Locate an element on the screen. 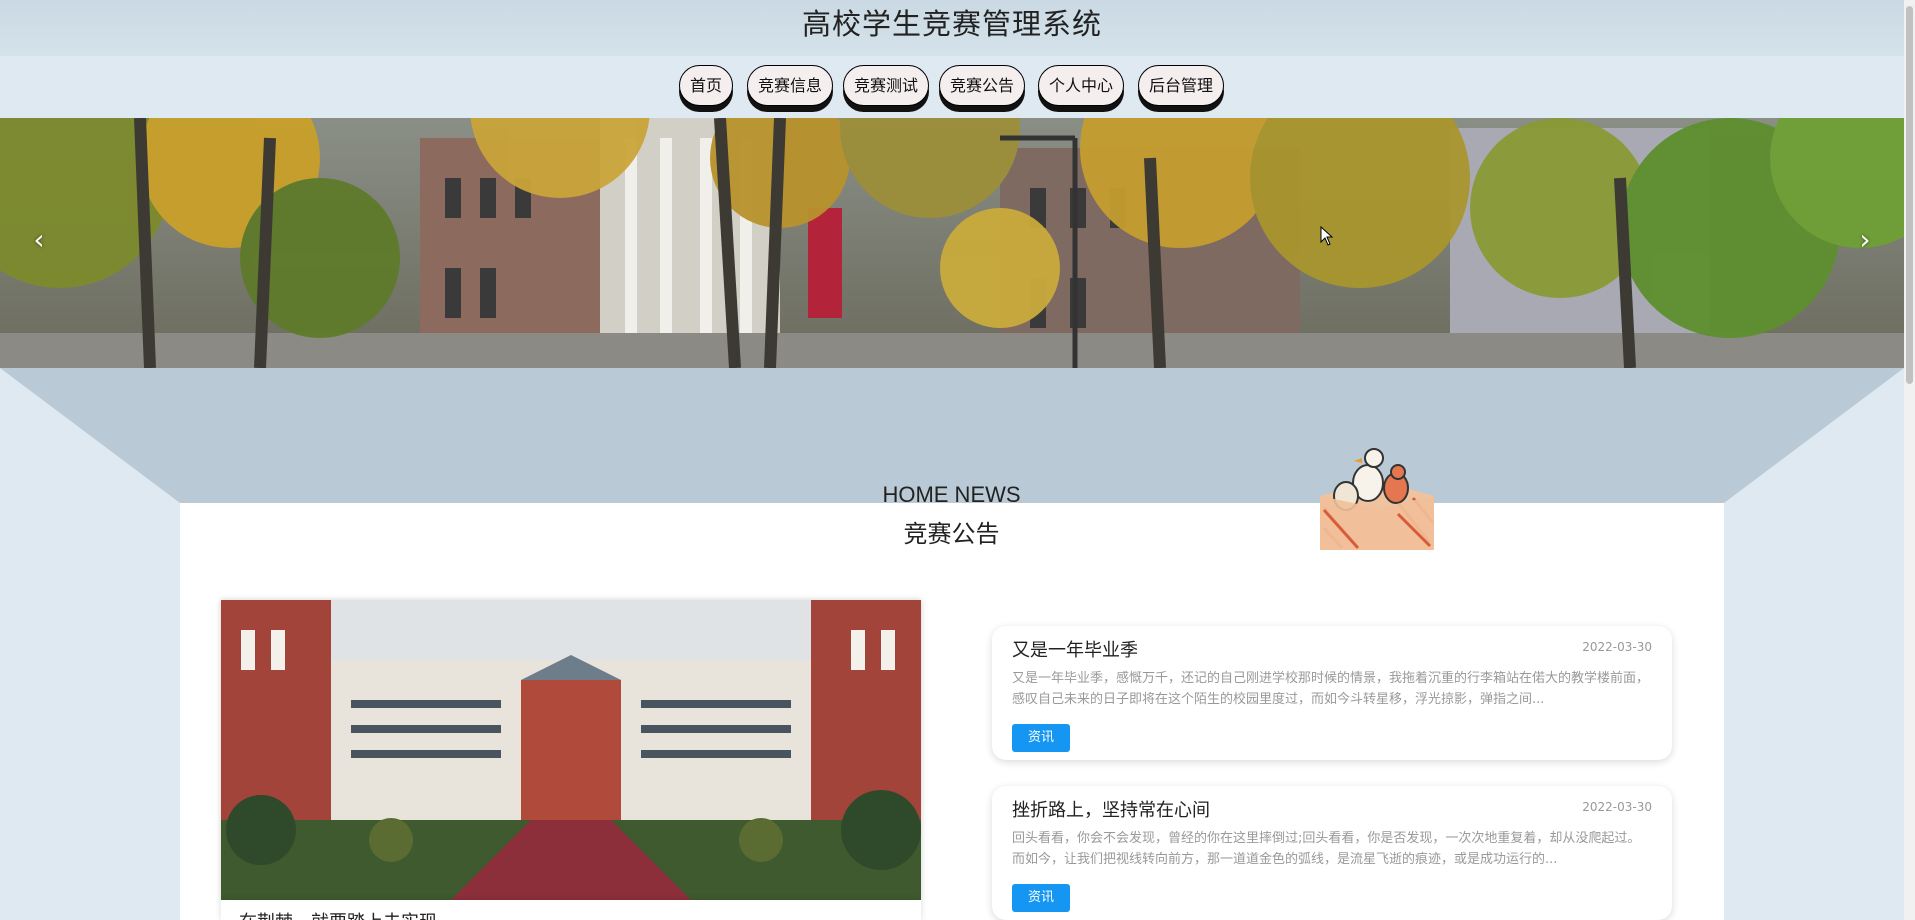 This screenshot has width=1915, height=920. nav-item-competition-test: 竞赛测试 is located at coordinates (886, 85).